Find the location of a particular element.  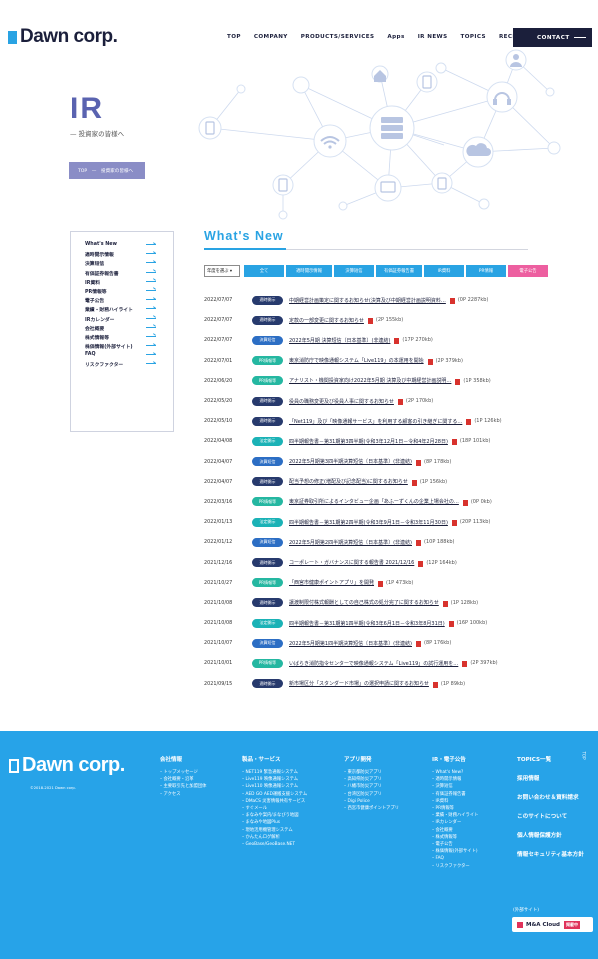

footer-link: 東京都防災アプリ is located at coordinates (390, 772).